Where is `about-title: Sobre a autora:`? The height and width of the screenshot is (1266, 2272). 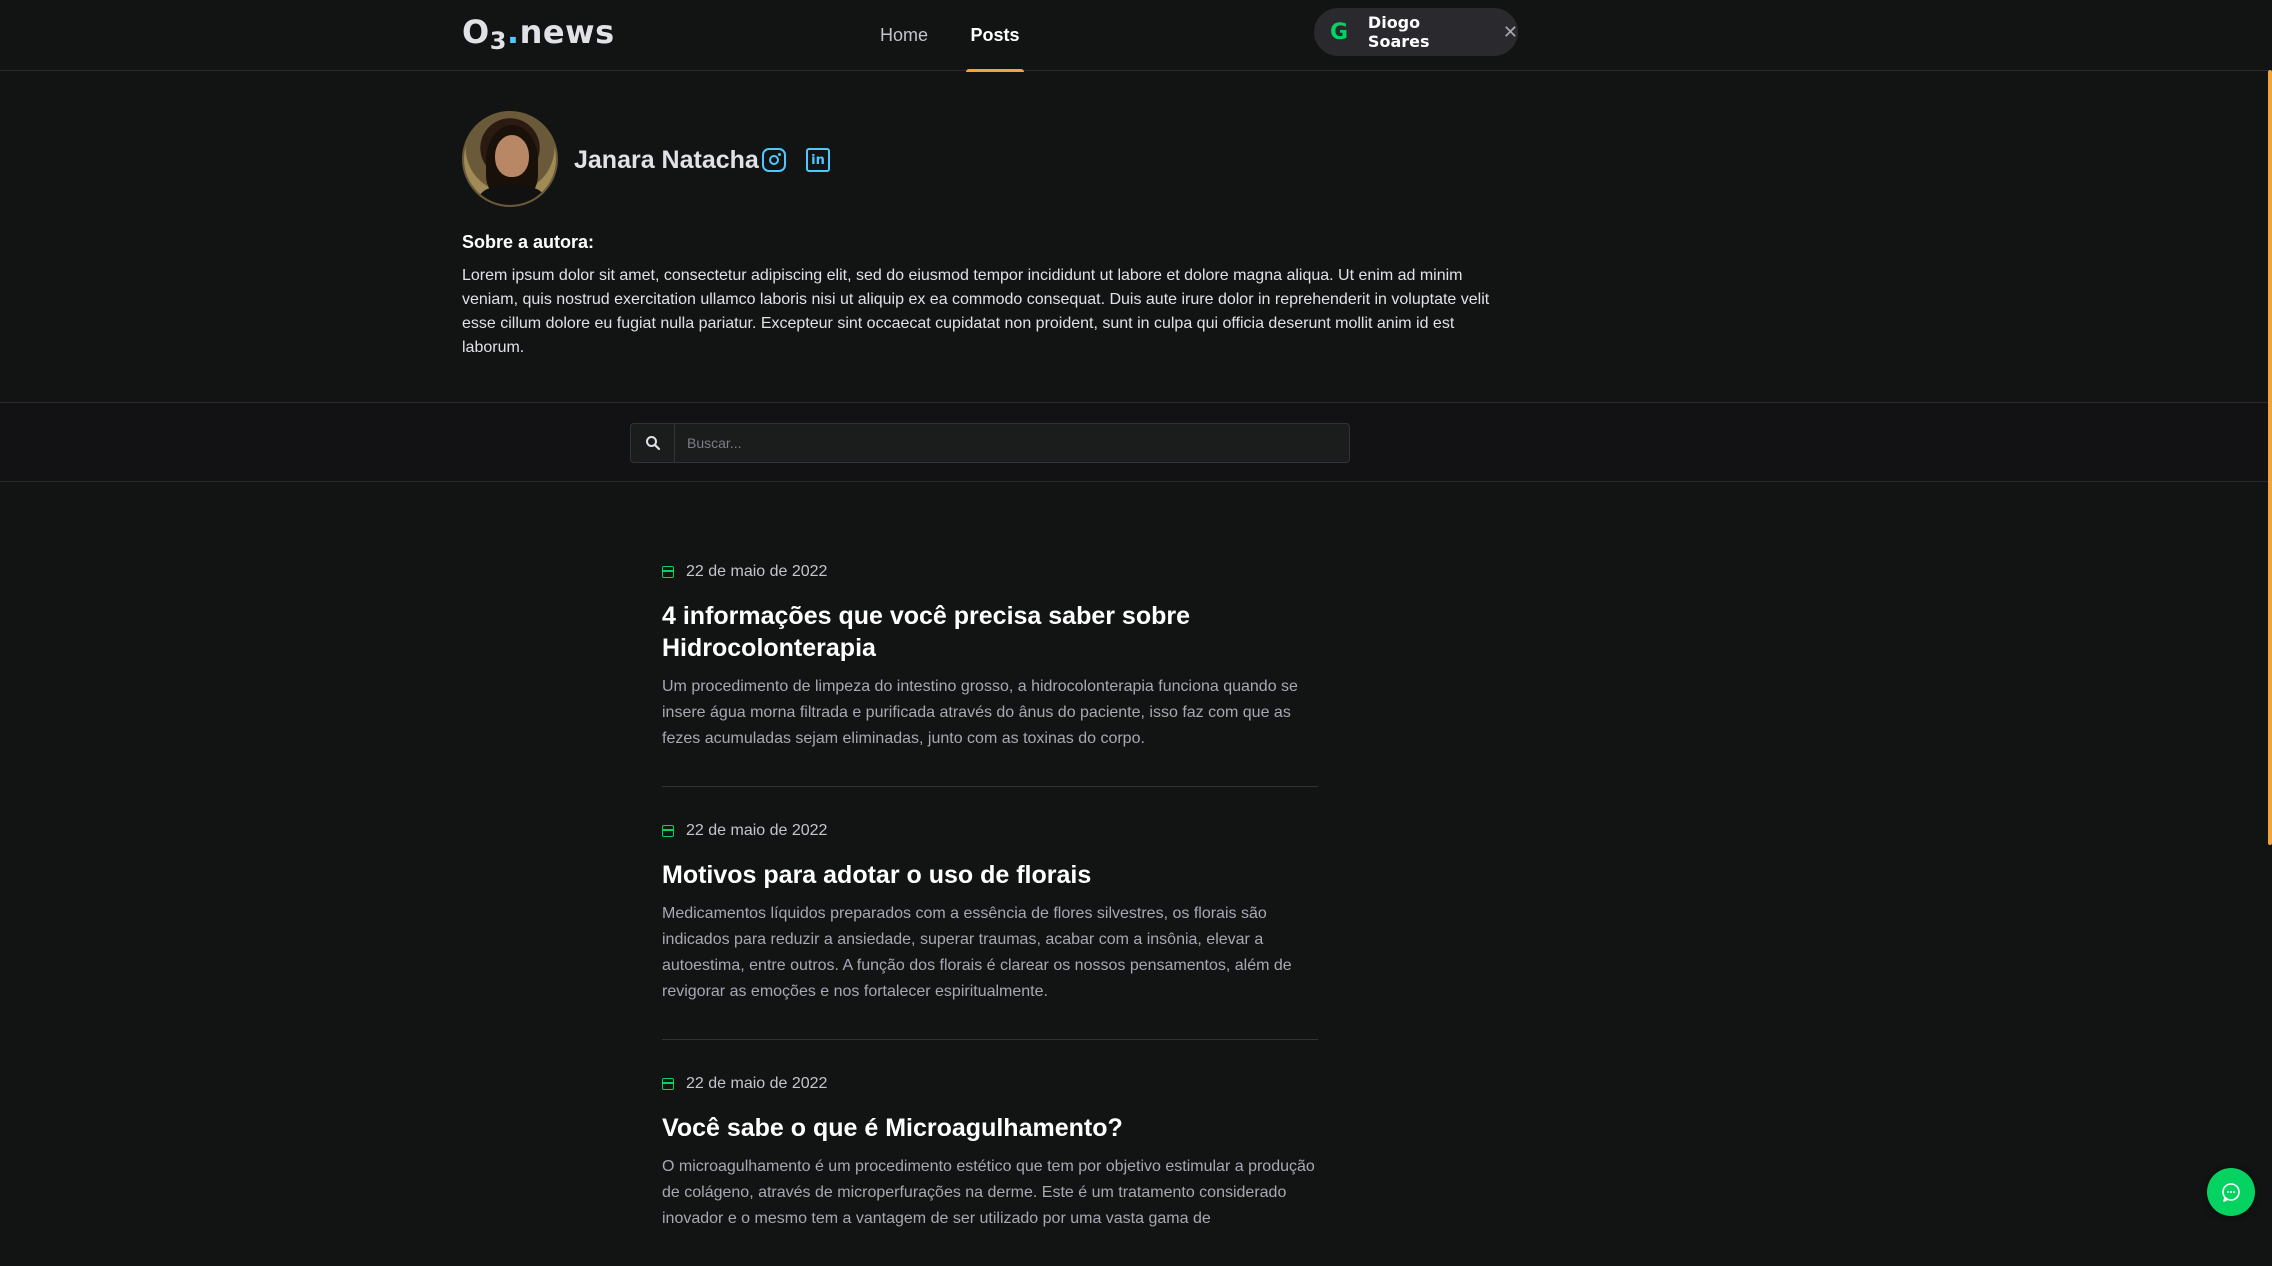 about-title: Sobre a autora: is located at coordinates (528, 242).